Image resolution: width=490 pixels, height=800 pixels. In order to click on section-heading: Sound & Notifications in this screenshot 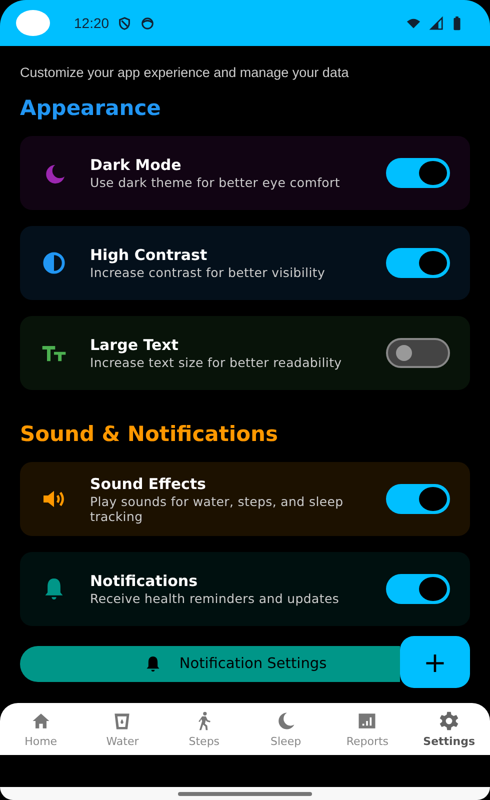, I will do `click(149, 434)`.